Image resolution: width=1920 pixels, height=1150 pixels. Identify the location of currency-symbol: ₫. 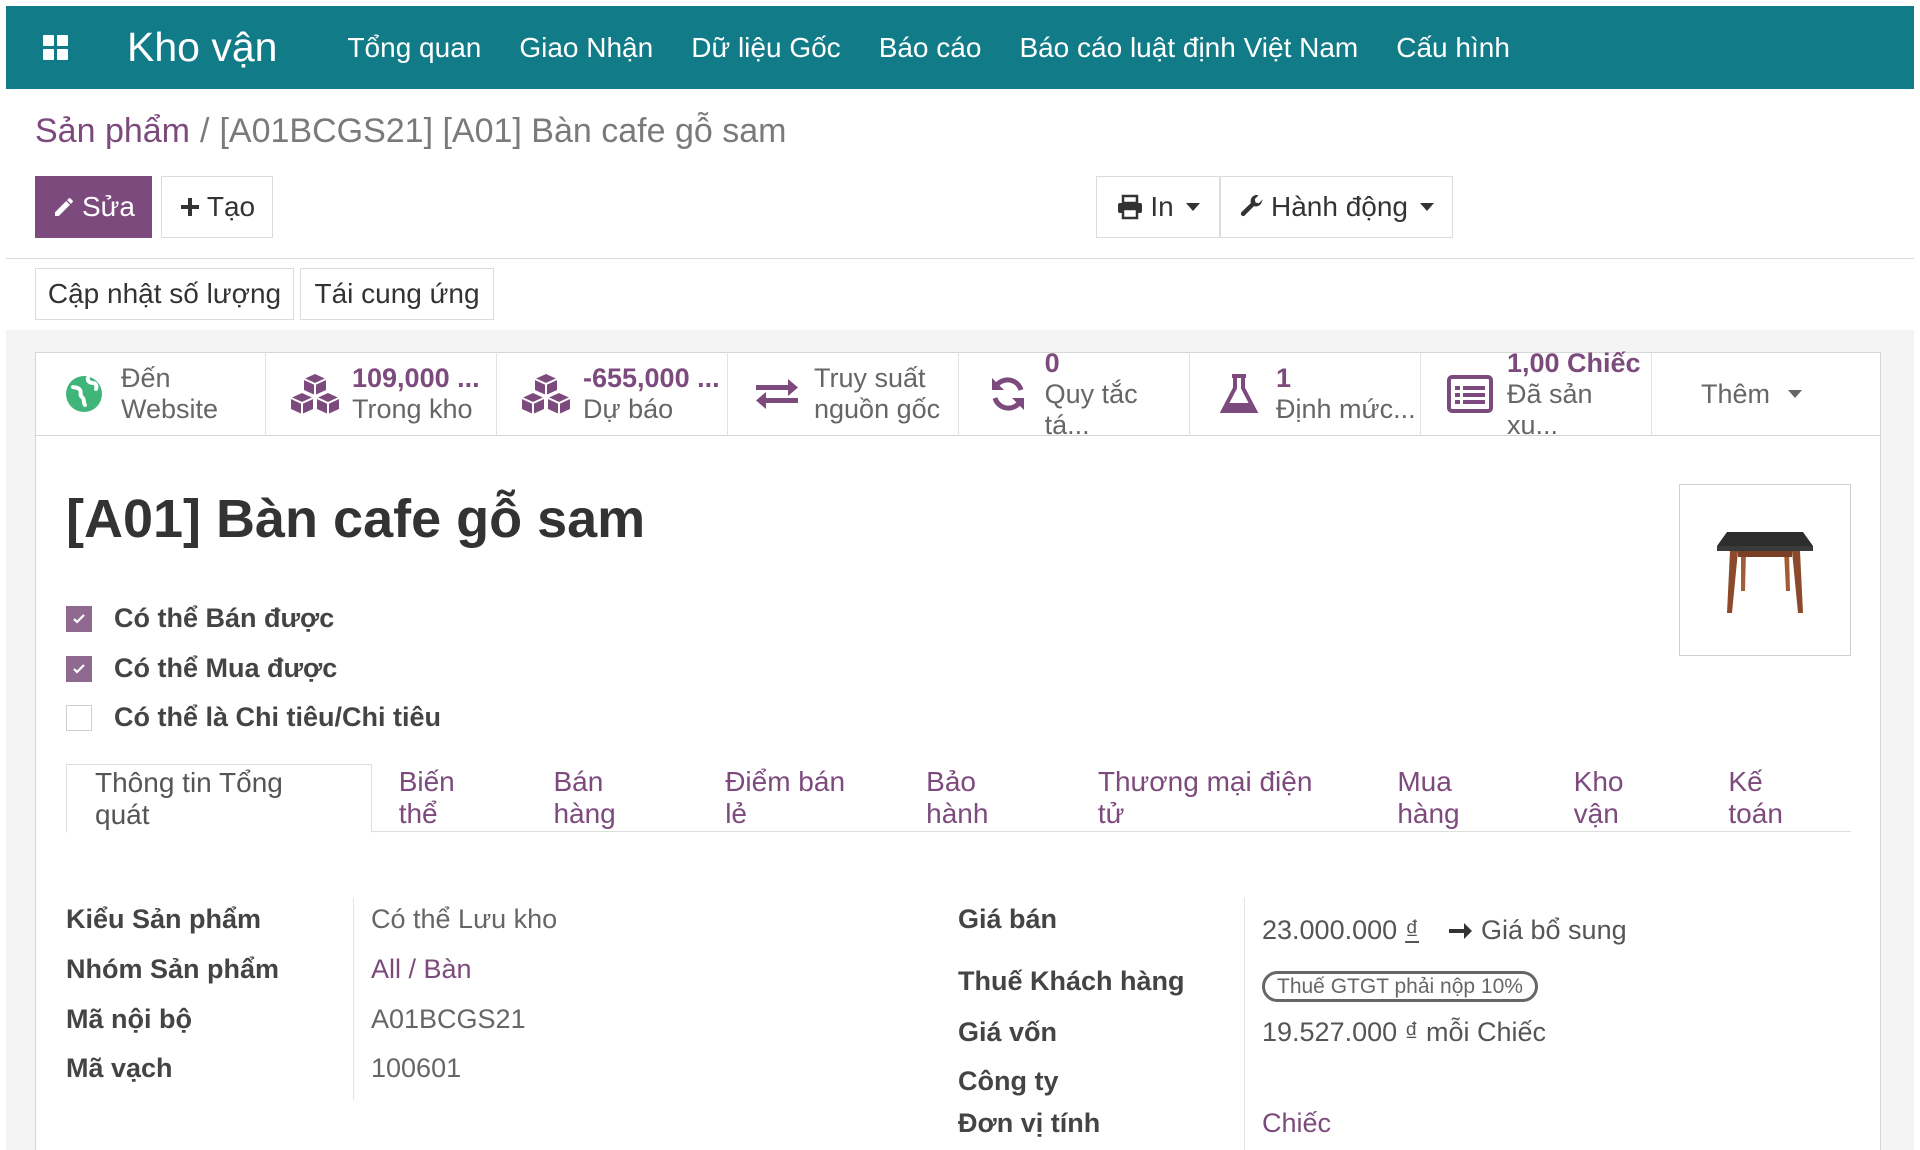
(1412, 930).